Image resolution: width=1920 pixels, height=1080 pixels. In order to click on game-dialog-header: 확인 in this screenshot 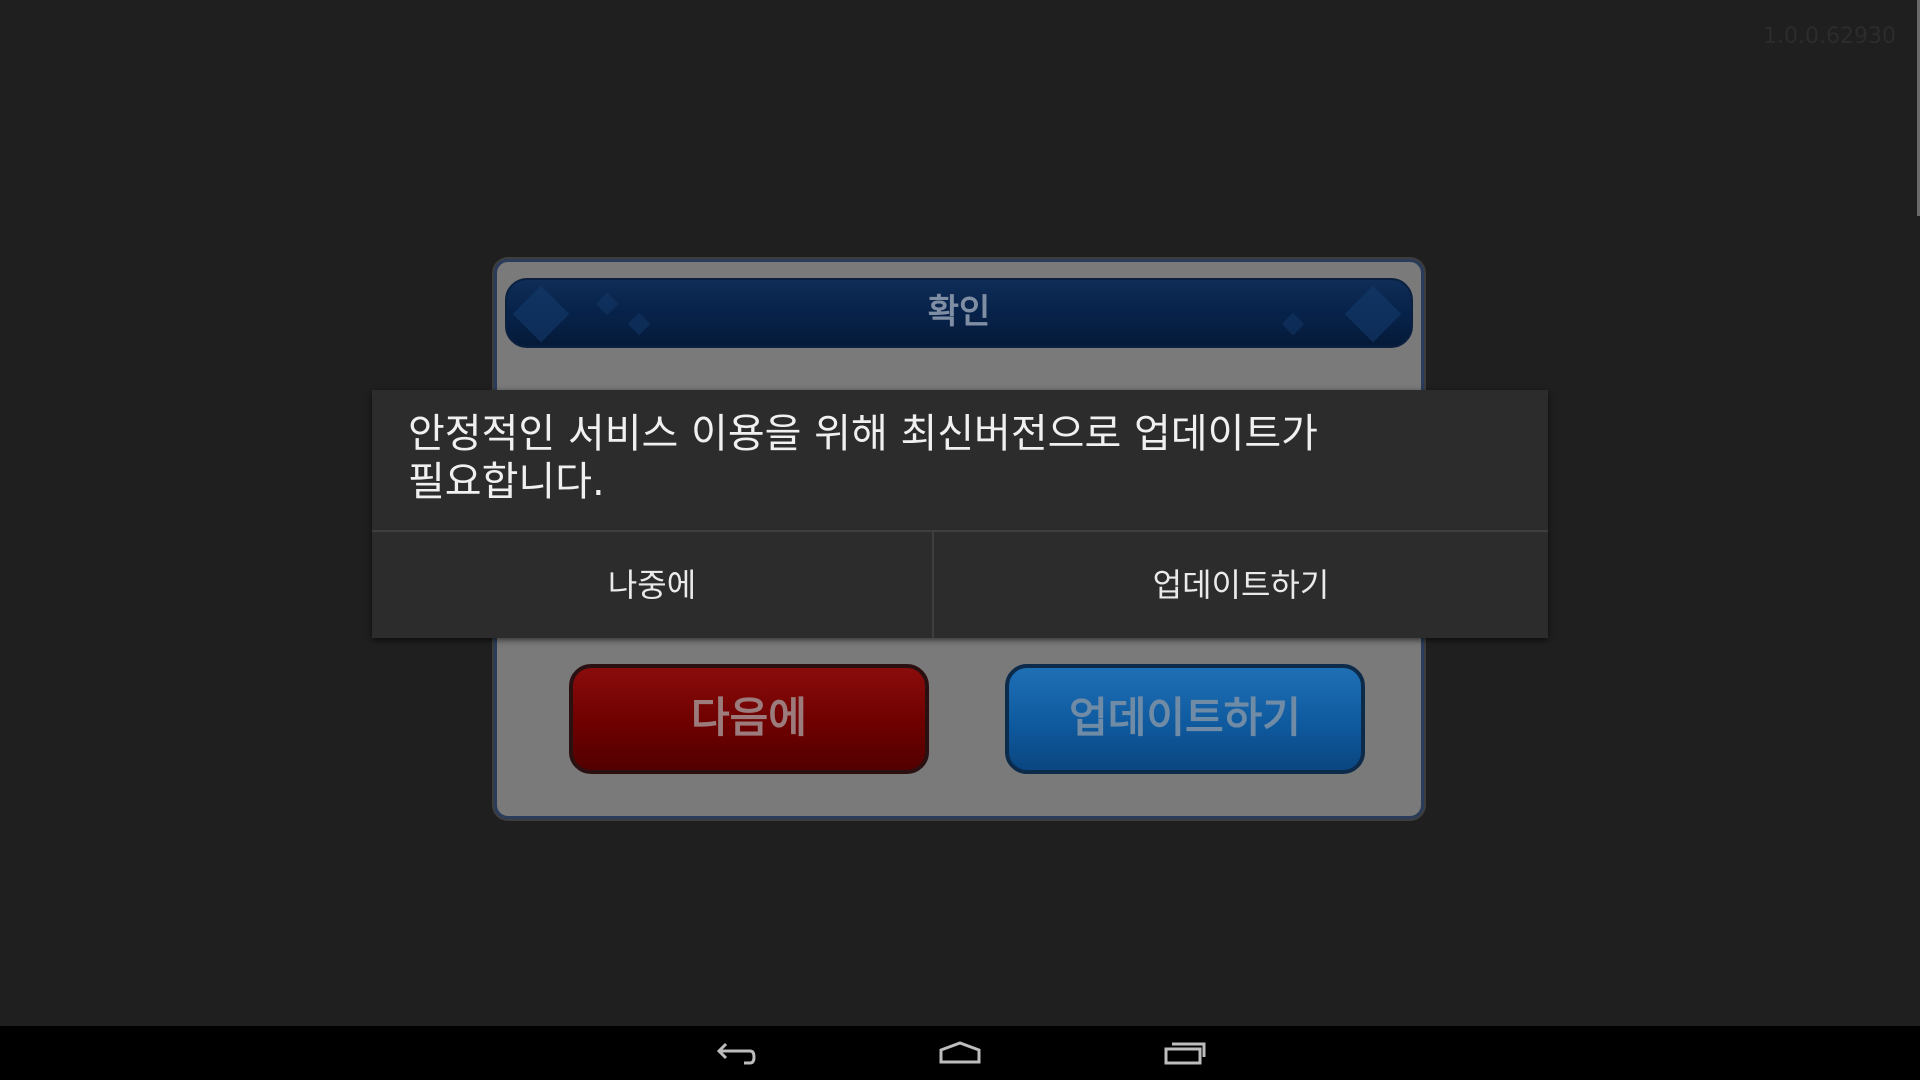, I will do `click(959, 313)`.